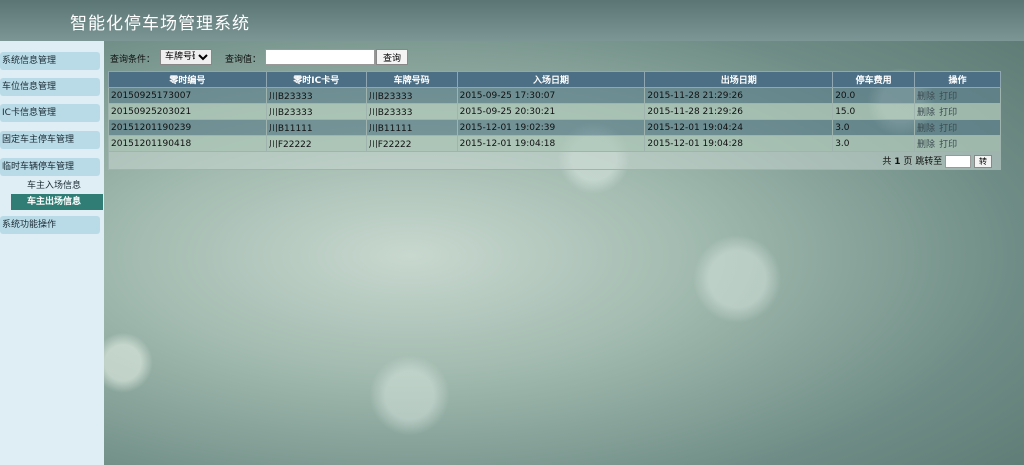  Describe the element at coordinates (887, 161) in the screenshot. I see `pager-prefix: 共` at that location.